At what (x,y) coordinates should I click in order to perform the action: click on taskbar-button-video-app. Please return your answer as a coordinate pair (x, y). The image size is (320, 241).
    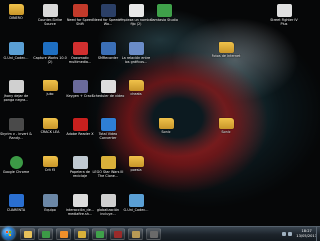
    Looking at the image, I should click on (117, 234).